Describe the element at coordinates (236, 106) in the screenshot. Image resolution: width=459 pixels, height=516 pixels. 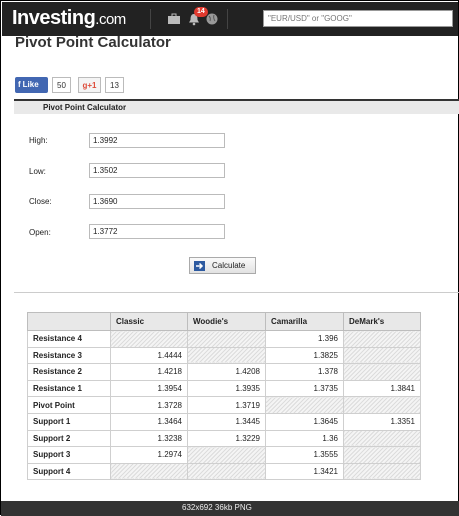
I see `panel-header: Pivot Point Calculator` at that location.